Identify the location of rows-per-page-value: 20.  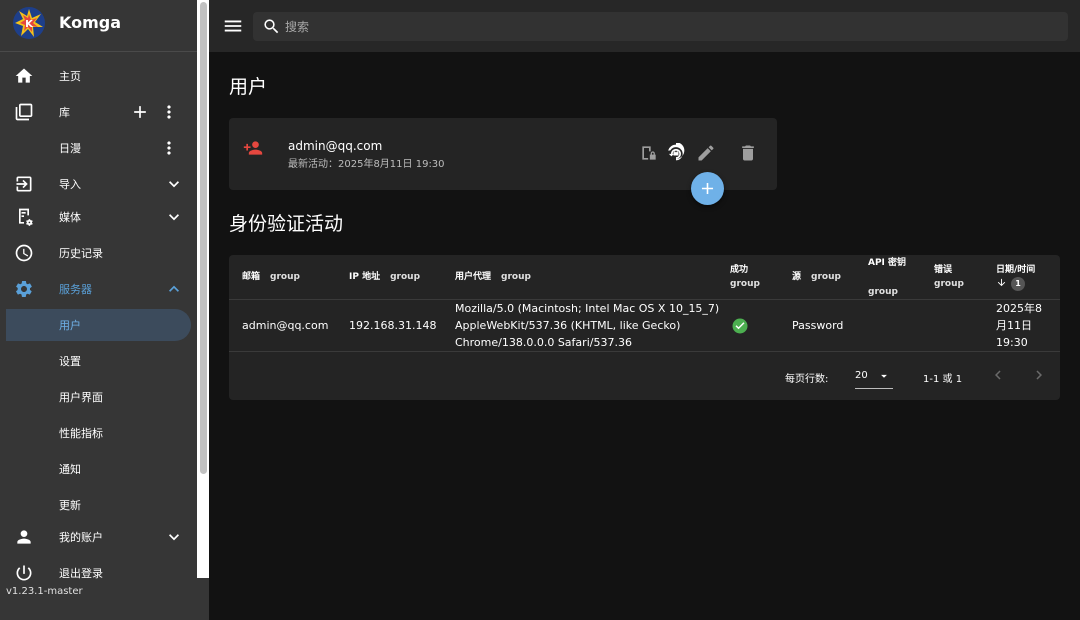
(861, 375).